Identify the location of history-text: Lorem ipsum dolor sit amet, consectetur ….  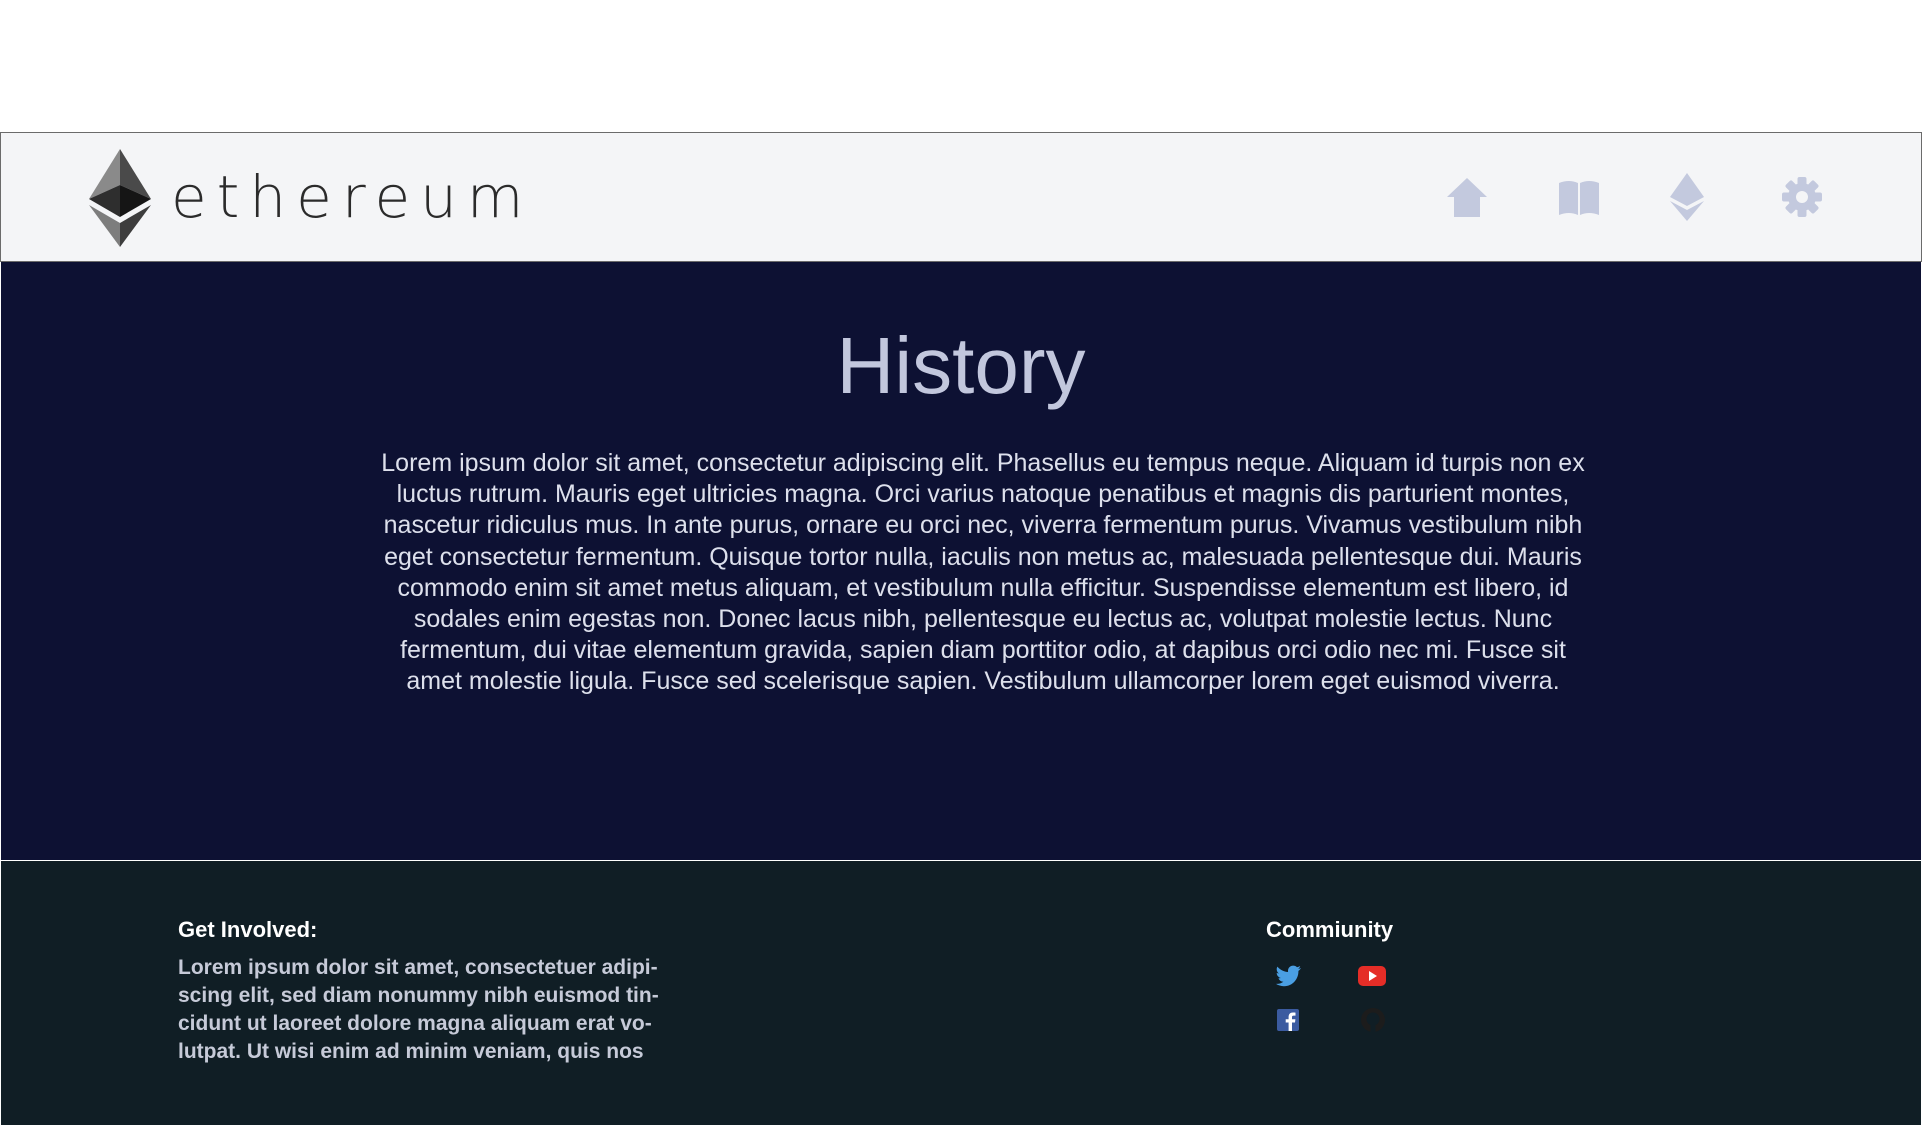
(983, 572).